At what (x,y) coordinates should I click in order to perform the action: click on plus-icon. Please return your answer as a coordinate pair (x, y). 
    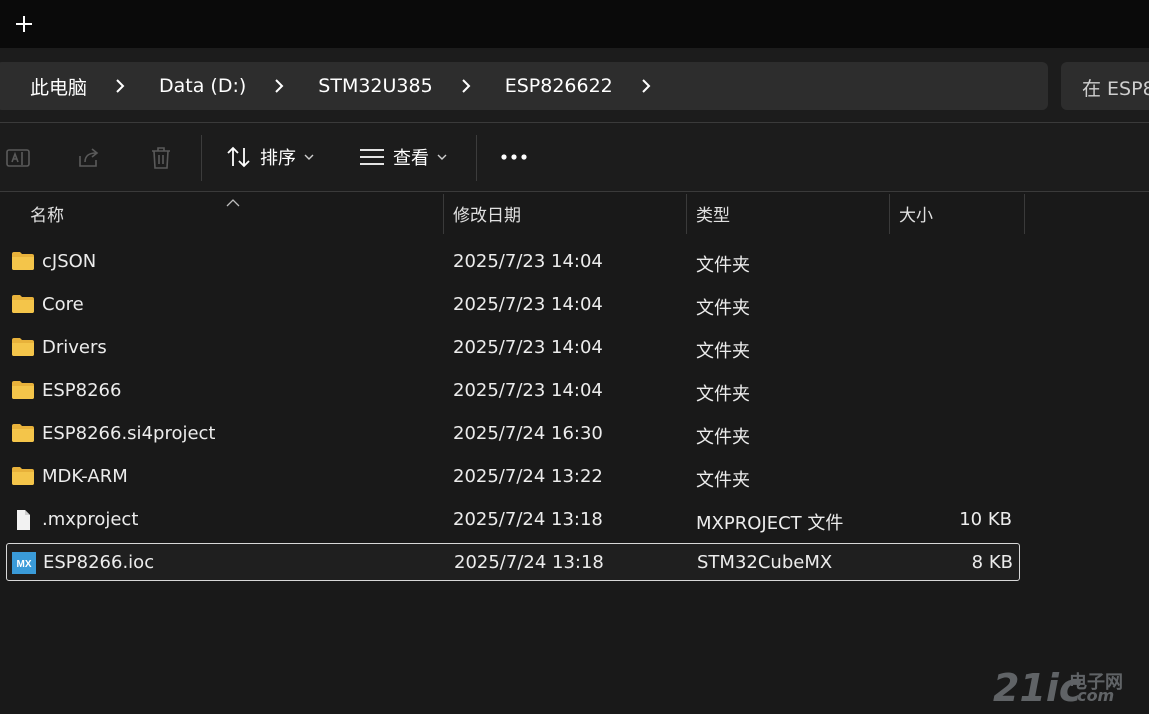
    Looking at the image, I should click on (24, 24).